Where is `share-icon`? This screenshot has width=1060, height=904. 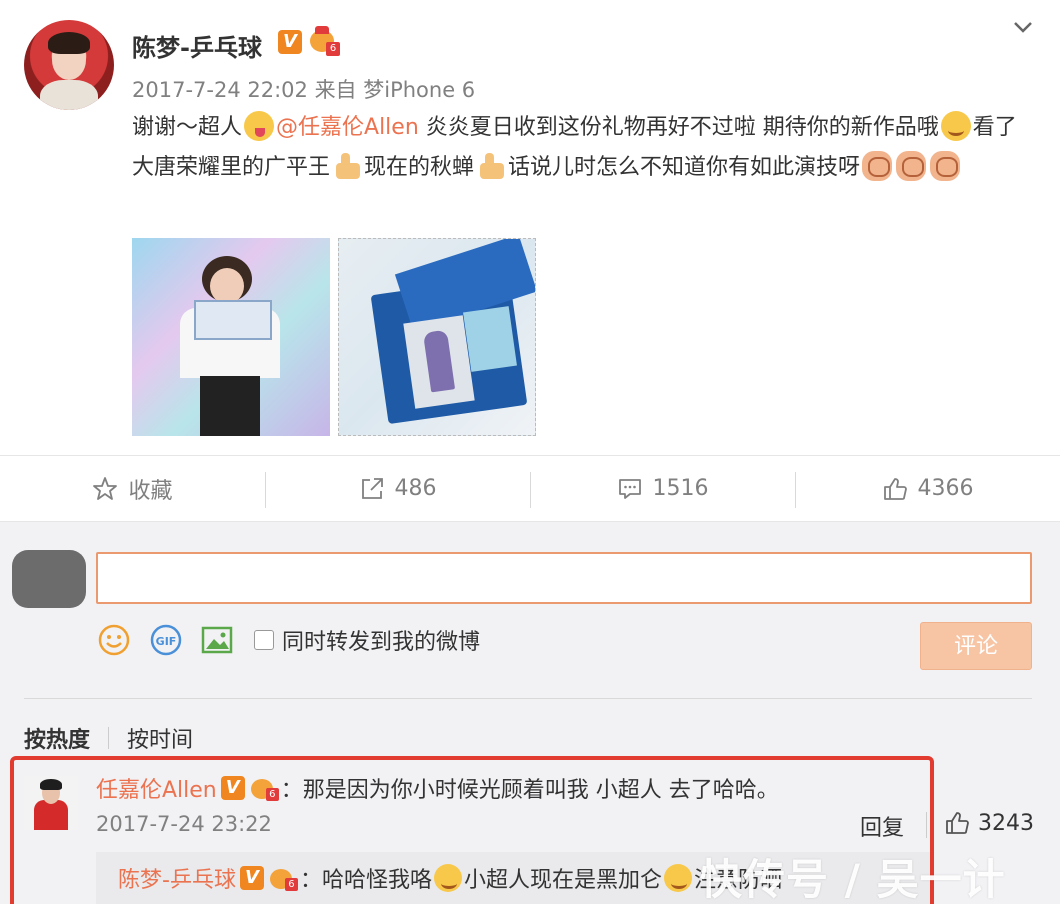
share-icon is located at coordinates (372, 488).